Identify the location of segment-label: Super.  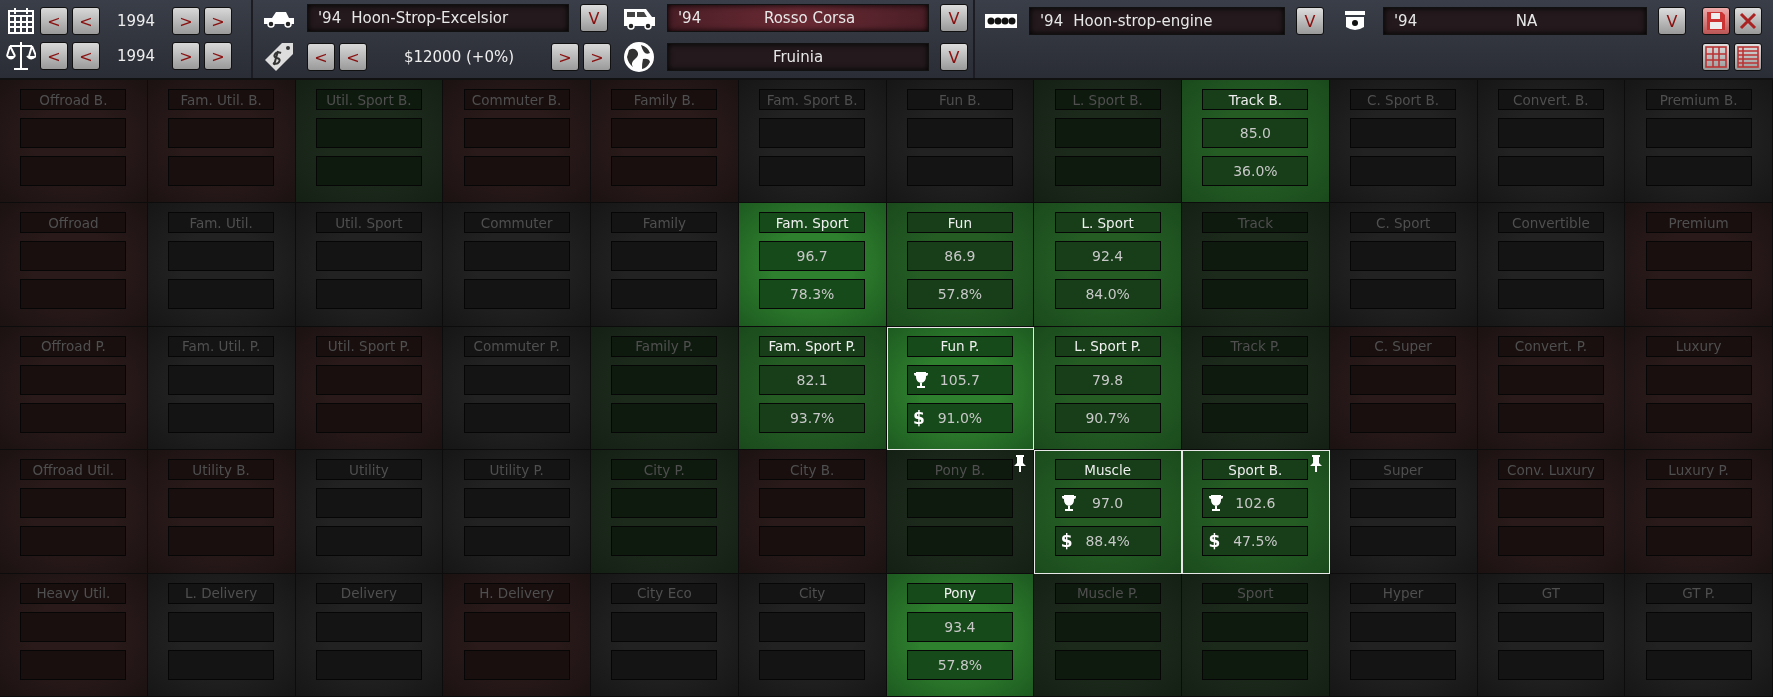
(1403, 470).